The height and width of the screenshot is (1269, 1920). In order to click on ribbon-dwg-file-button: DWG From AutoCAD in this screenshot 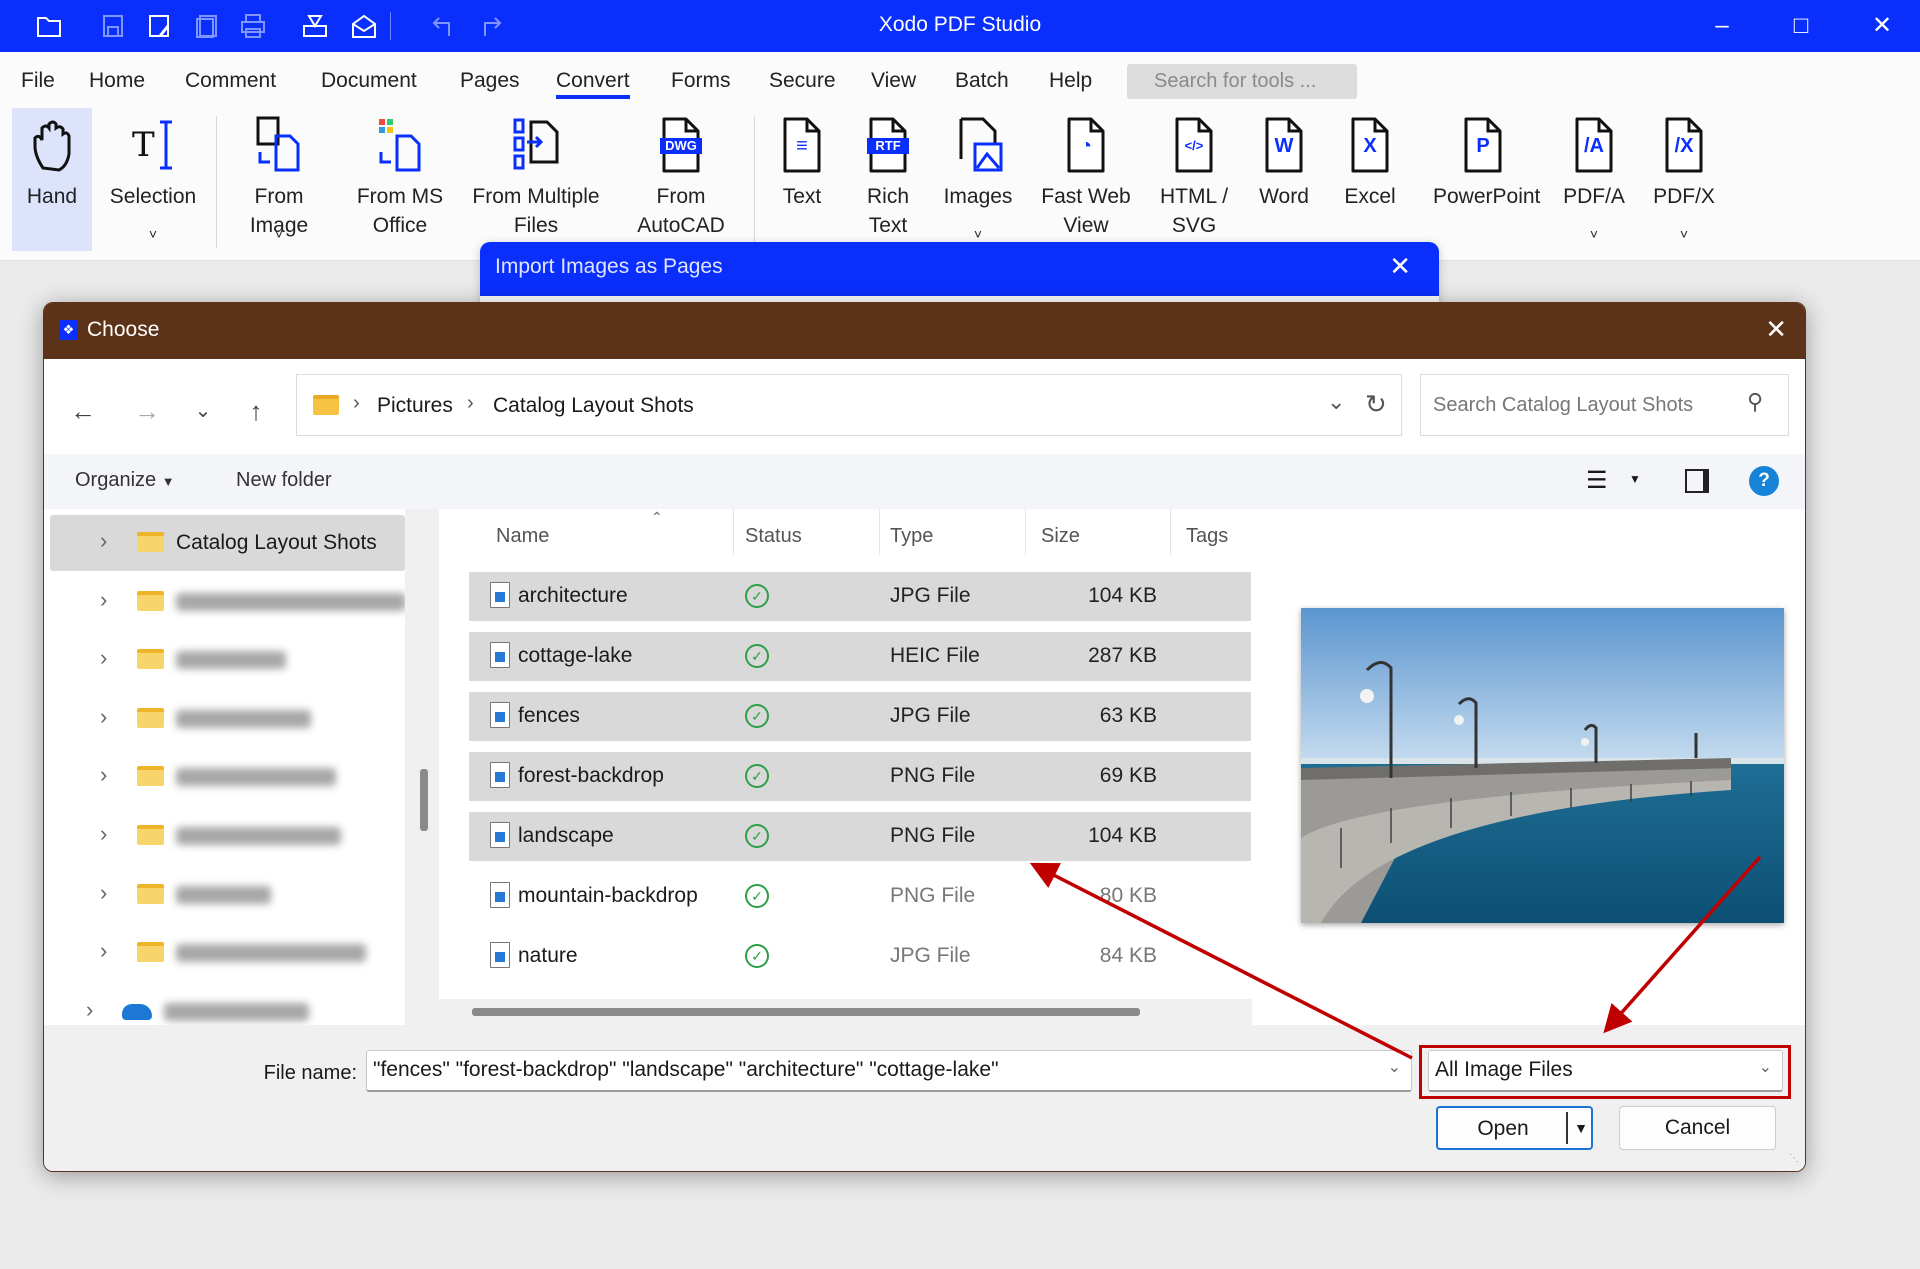, I will do `click(681, 179)`.